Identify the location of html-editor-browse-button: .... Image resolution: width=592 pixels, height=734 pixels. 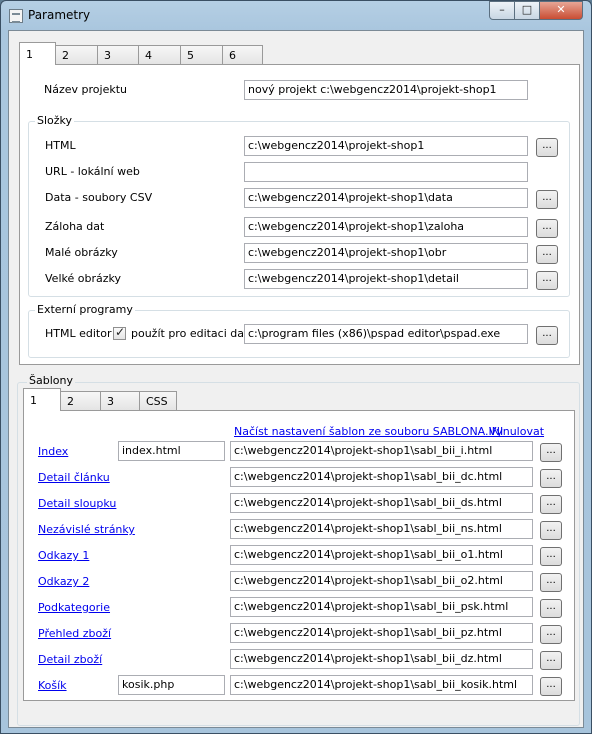
(547, 335).